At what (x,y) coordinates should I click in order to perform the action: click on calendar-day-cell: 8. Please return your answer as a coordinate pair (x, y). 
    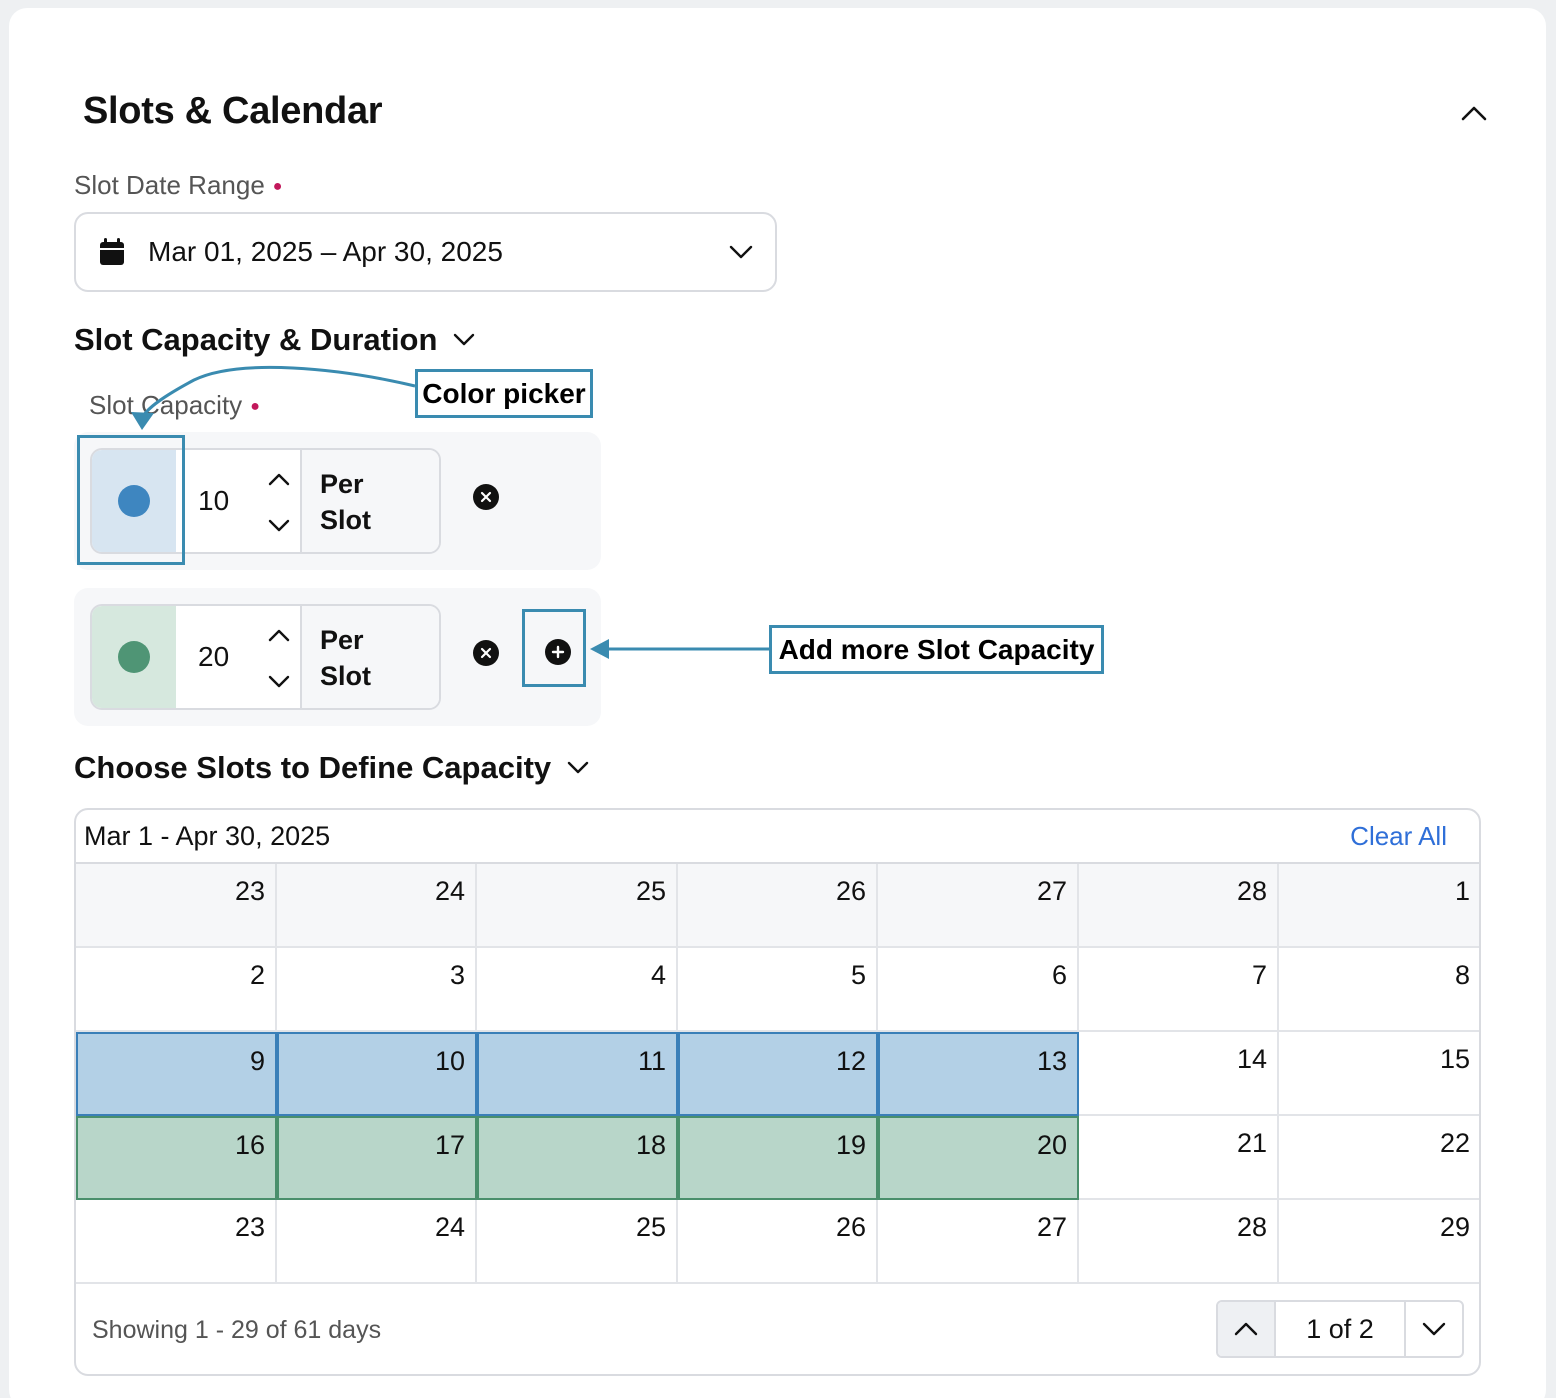
    Looking at the image, I should click on (1379, 990).